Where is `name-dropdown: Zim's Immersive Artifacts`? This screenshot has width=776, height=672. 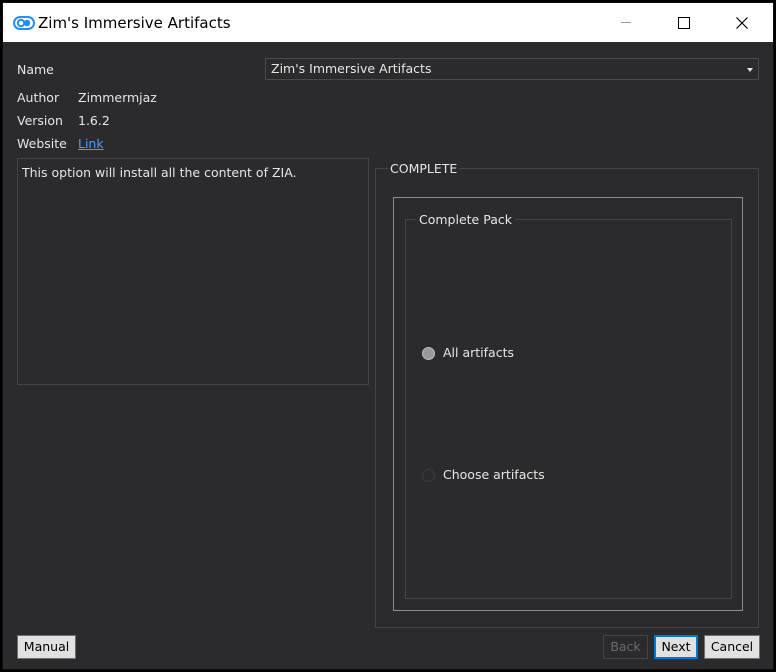 name-dropdown: Zim's Immersive Artifacts is located at coordinates (512, 69).